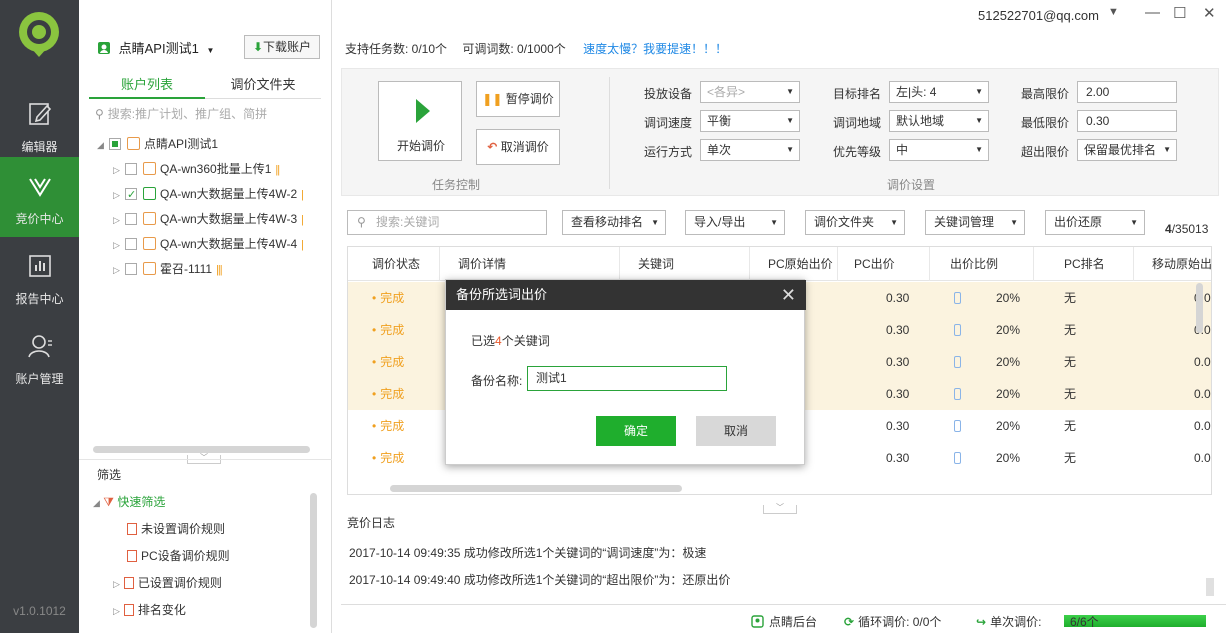  I want to click on tree-search-input: ⚲ 搜索:推广计划、推广组、简拼, so click(210, 114).